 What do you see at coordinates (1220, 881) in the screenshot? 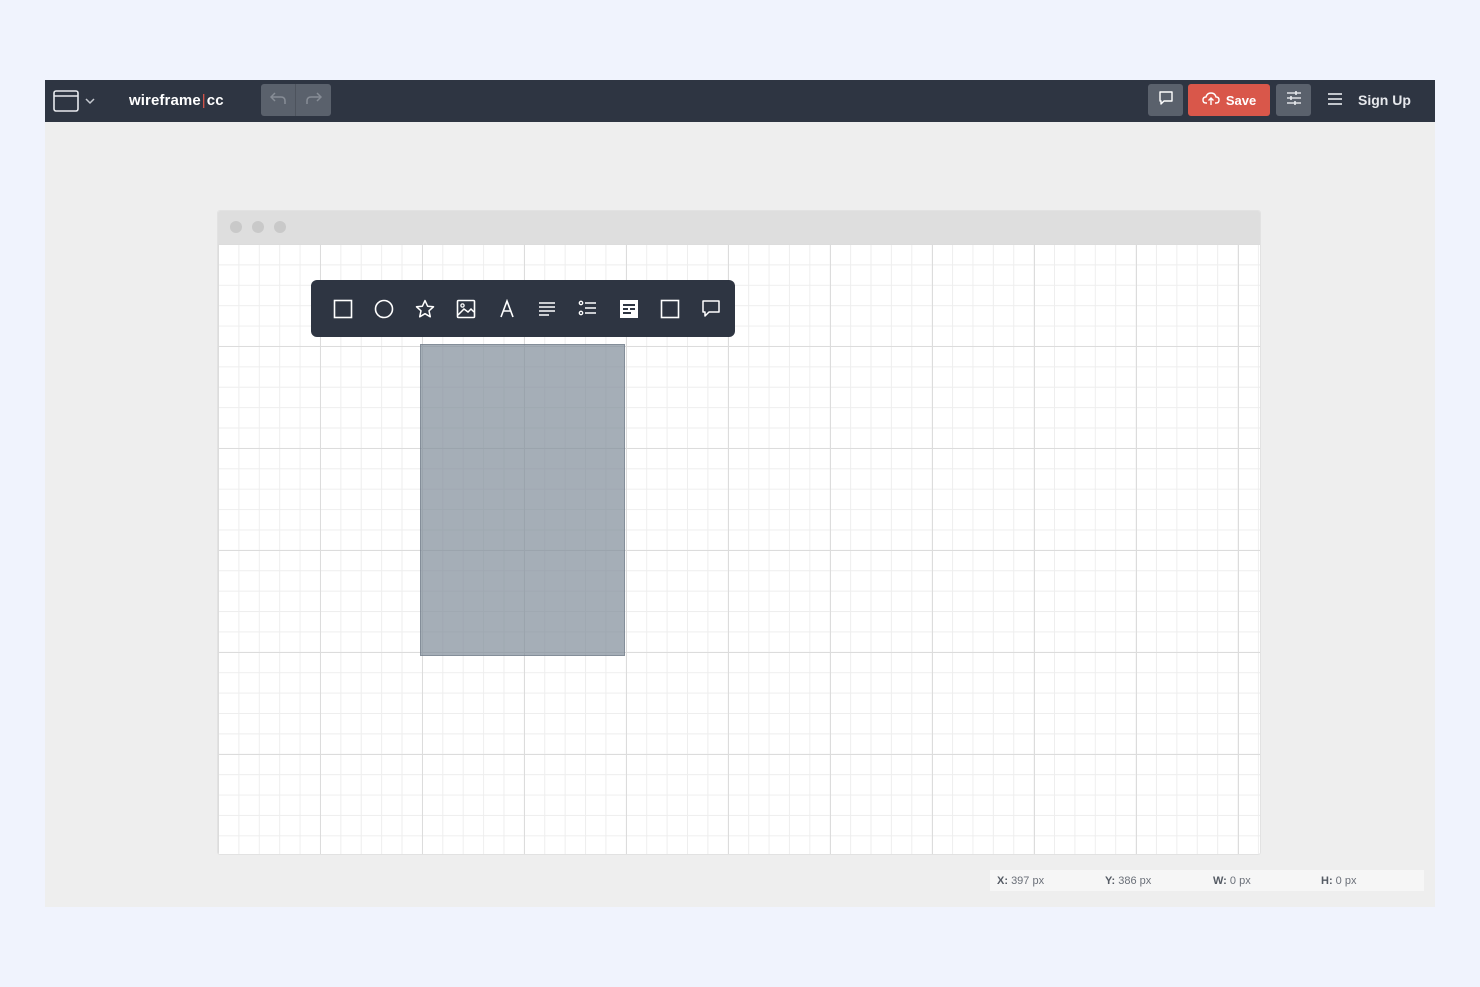
I see `status-w-label: W:` at bounding box center [1220, 881].